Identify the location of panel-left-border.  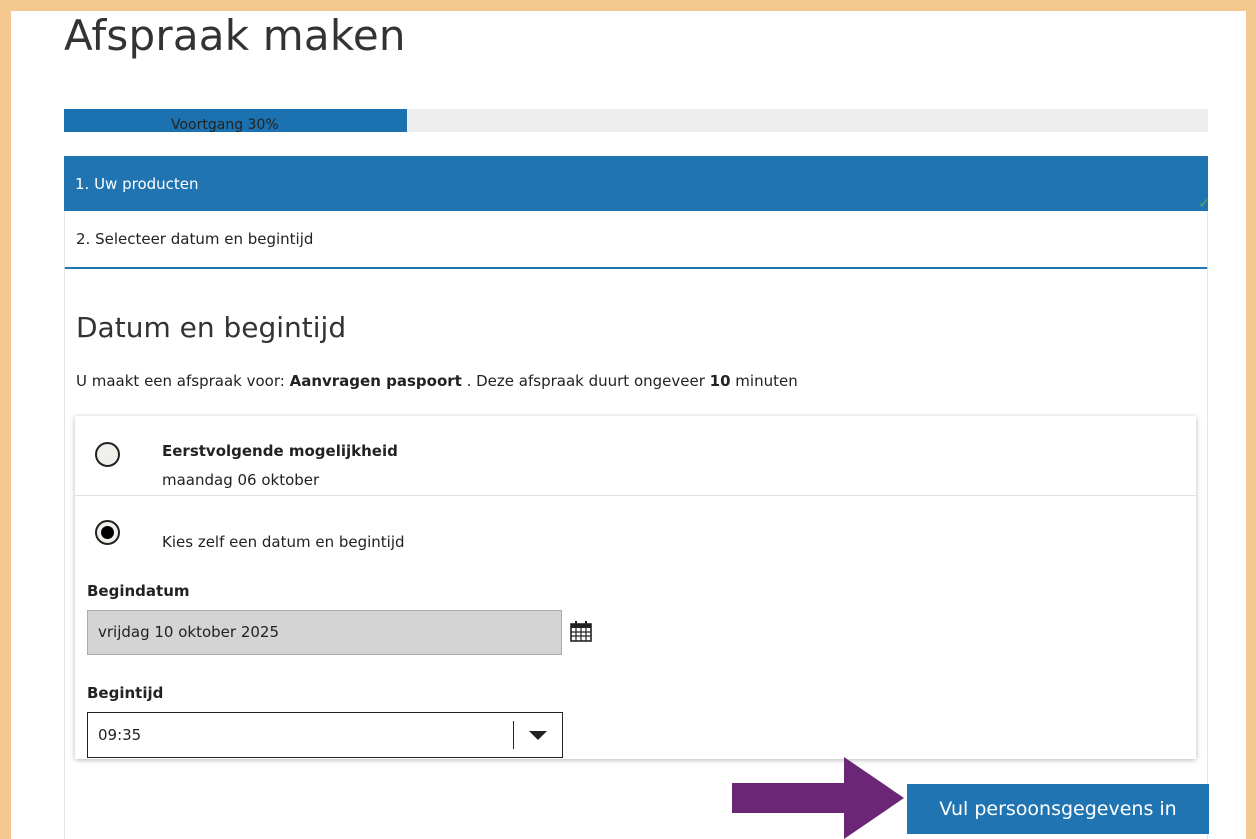
(64, 553).